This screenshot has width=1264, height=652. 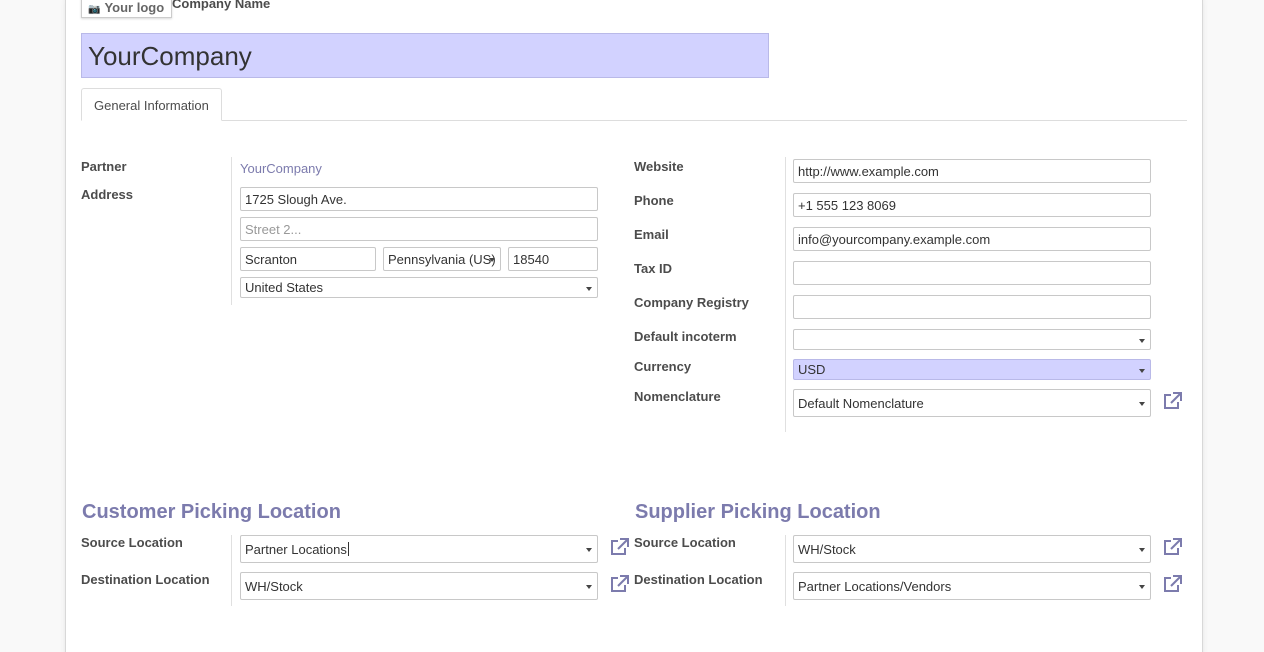 What do you see at coordinates (875, 586) in the screenshot?
I see `supplier-dest-value: Partner Locations/Vendors` at bounding box center [875, 586].